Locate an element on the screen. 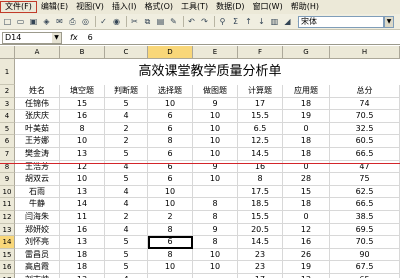 This screenshot has height=278, width=400. row-header: 14 is located at coordinates (7, 242).